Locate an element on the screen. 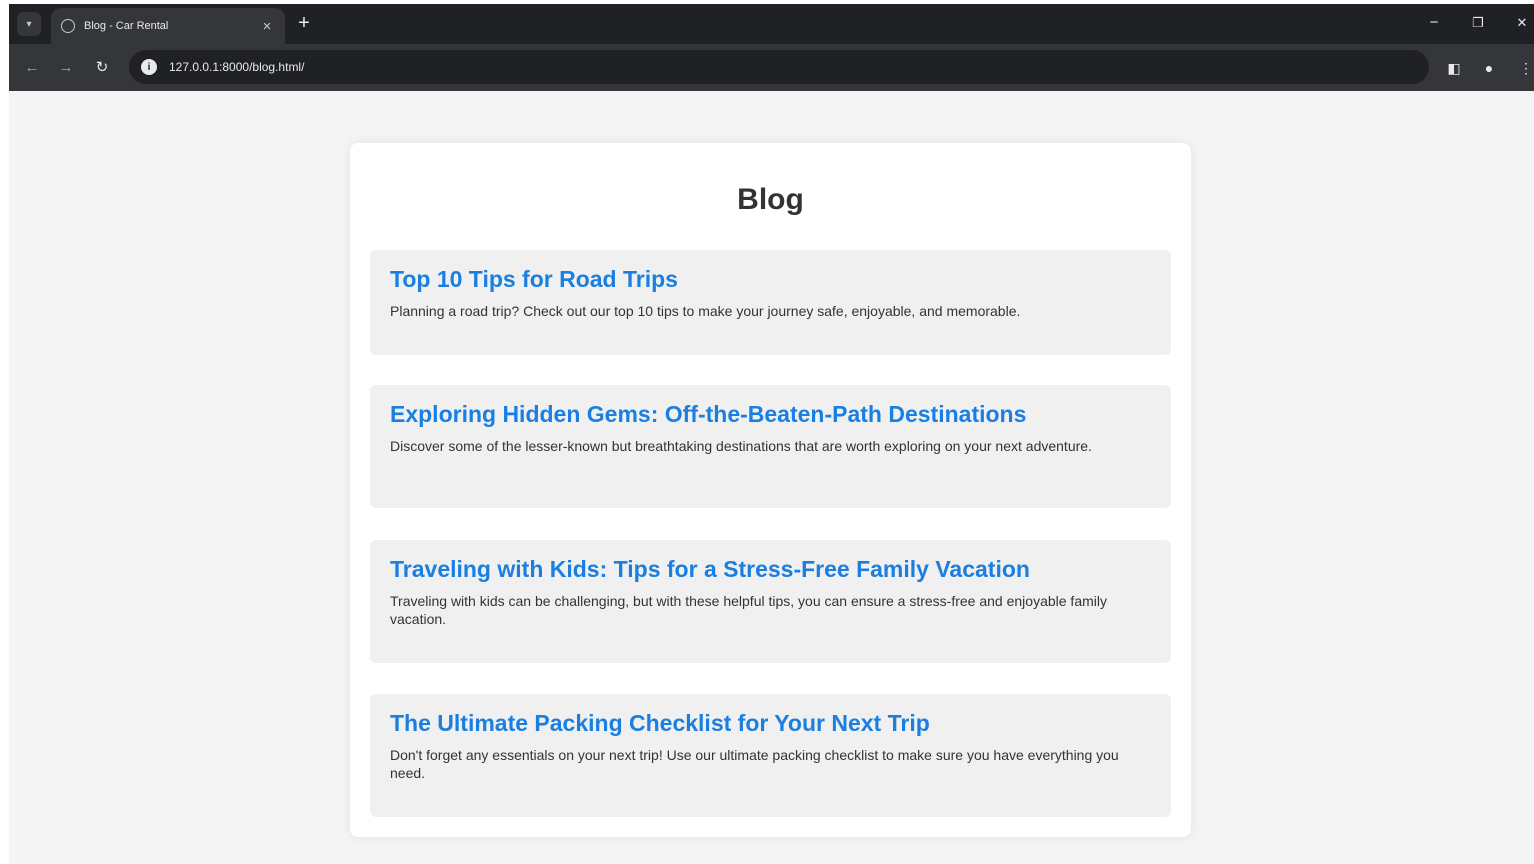  address-bar: i 127.0.0.1:8000/blog.html/ is located at coordinates (779, 67).